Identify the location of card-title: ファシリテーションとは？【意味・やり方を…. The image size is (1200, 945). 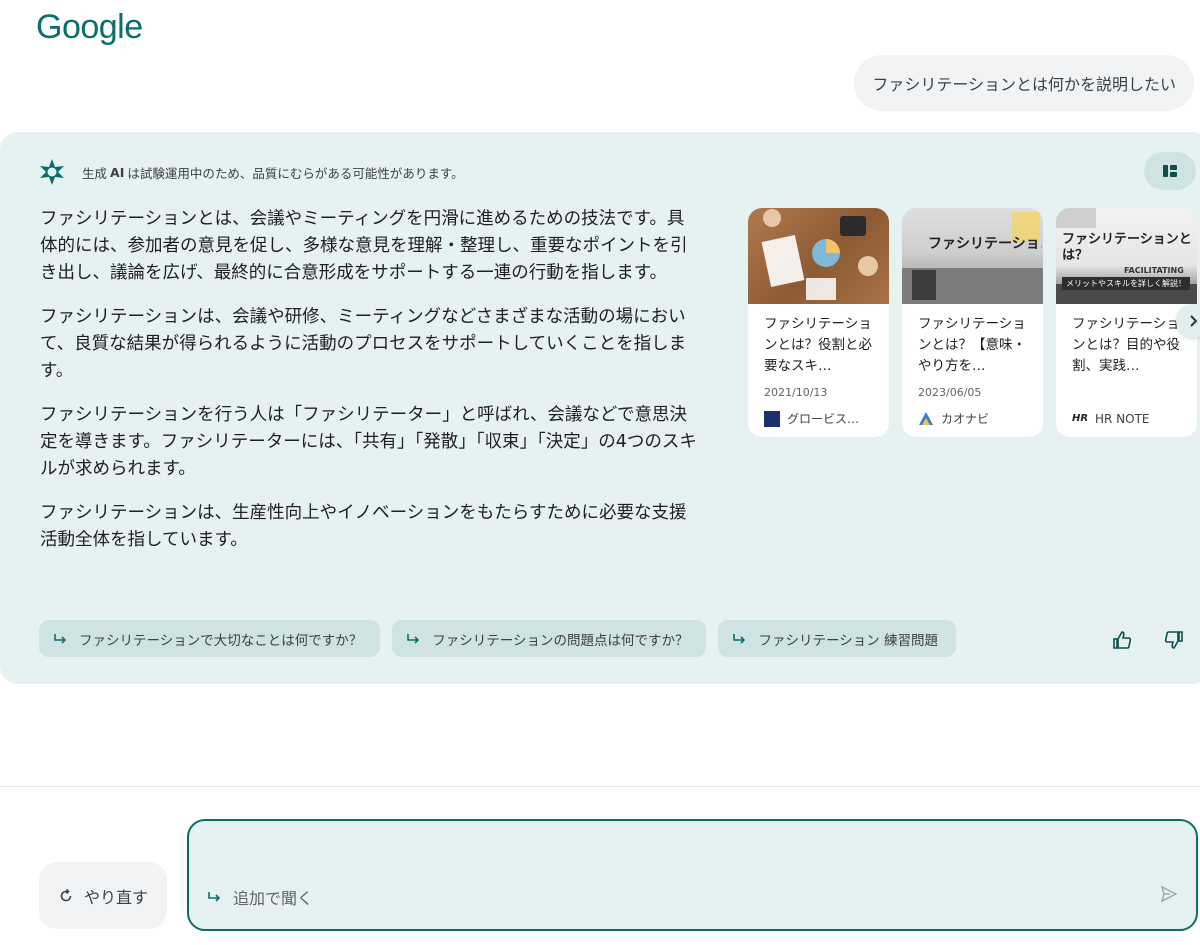
(972, 345).